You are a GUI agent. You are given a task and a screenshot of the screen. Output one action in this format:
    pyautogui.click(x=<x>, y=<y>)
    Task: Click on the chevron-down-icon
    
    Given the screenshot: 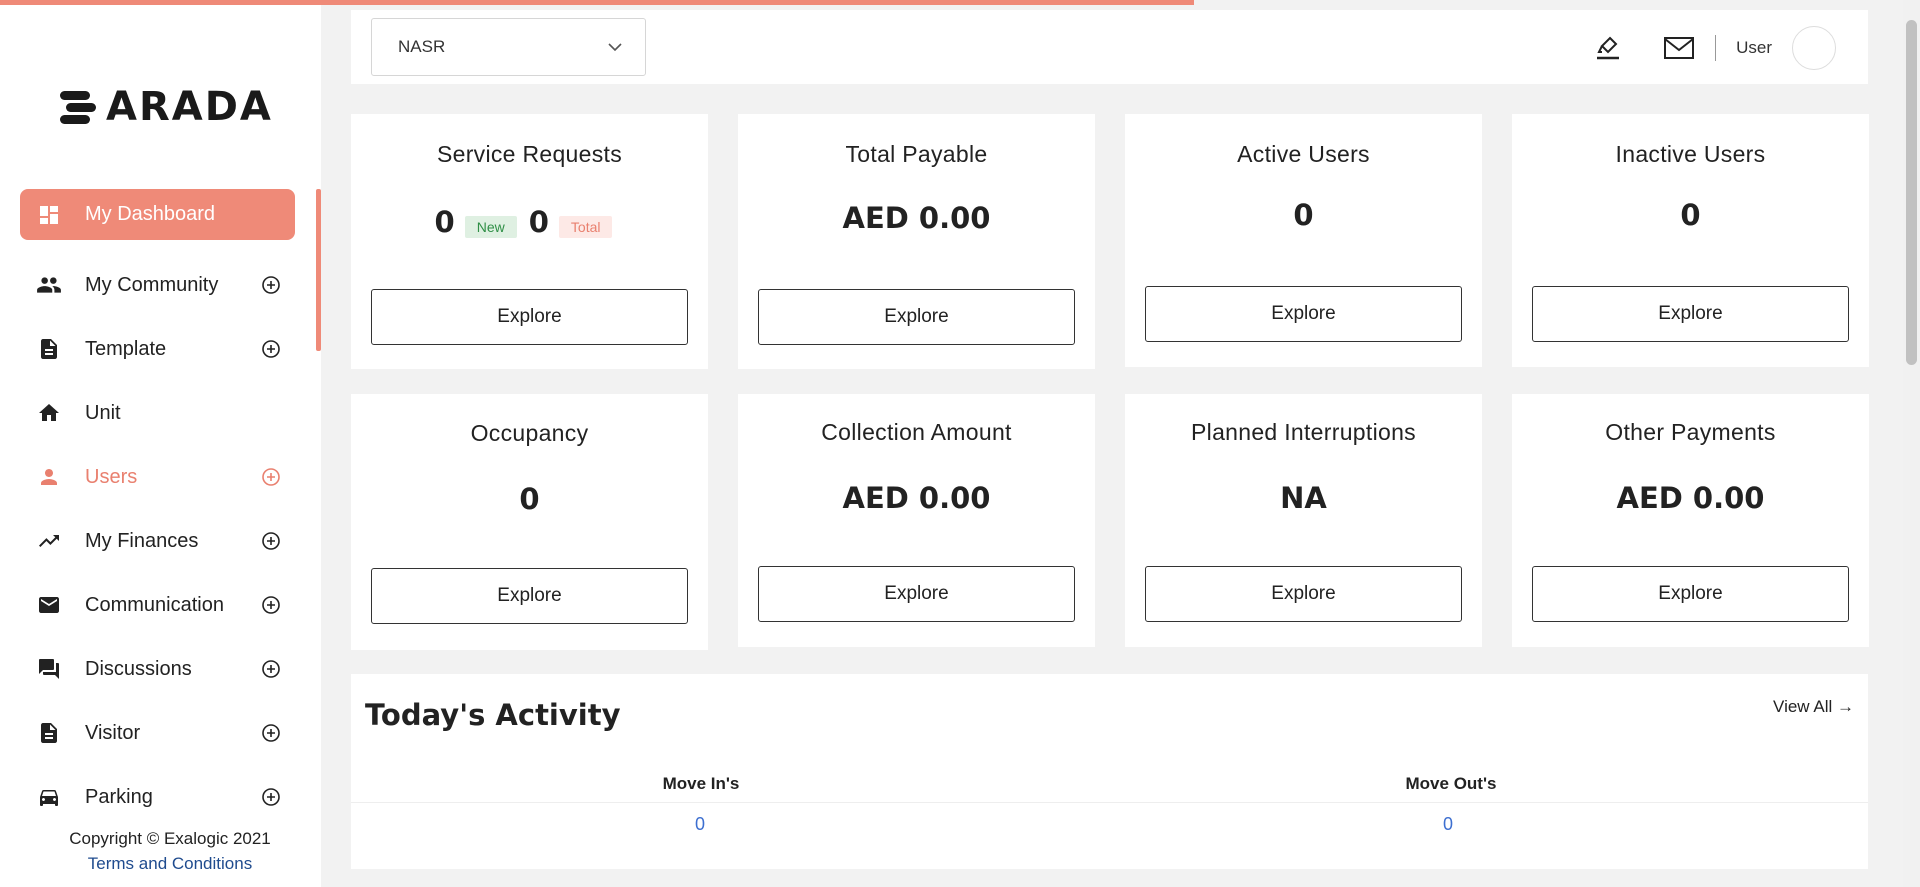 What is the action you would take?
    pyautogui.click(x=615, y=47)
    